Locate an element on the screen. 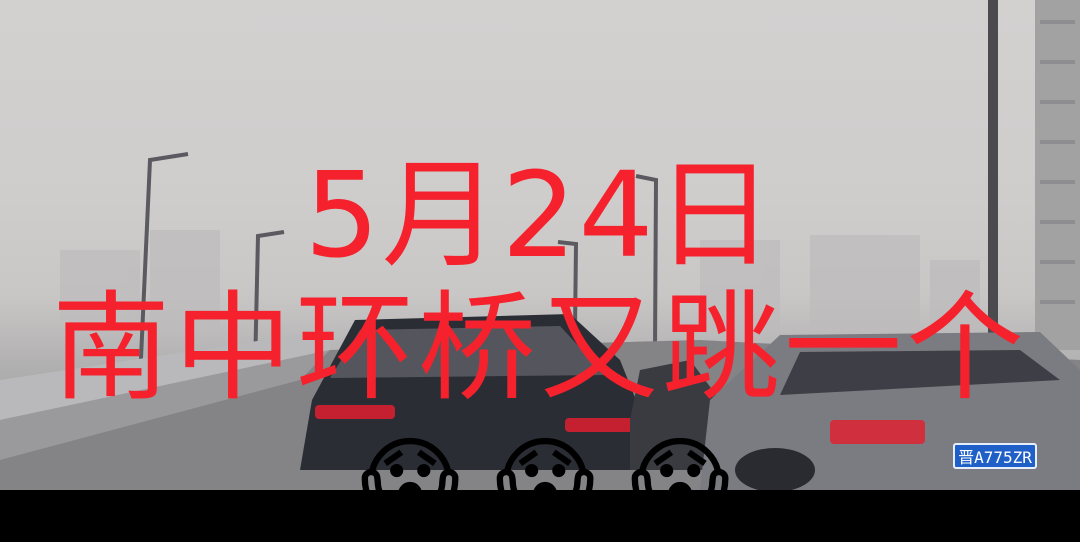  emoji-row: 😱 😱 😱 is located at coordinates (545, 482).